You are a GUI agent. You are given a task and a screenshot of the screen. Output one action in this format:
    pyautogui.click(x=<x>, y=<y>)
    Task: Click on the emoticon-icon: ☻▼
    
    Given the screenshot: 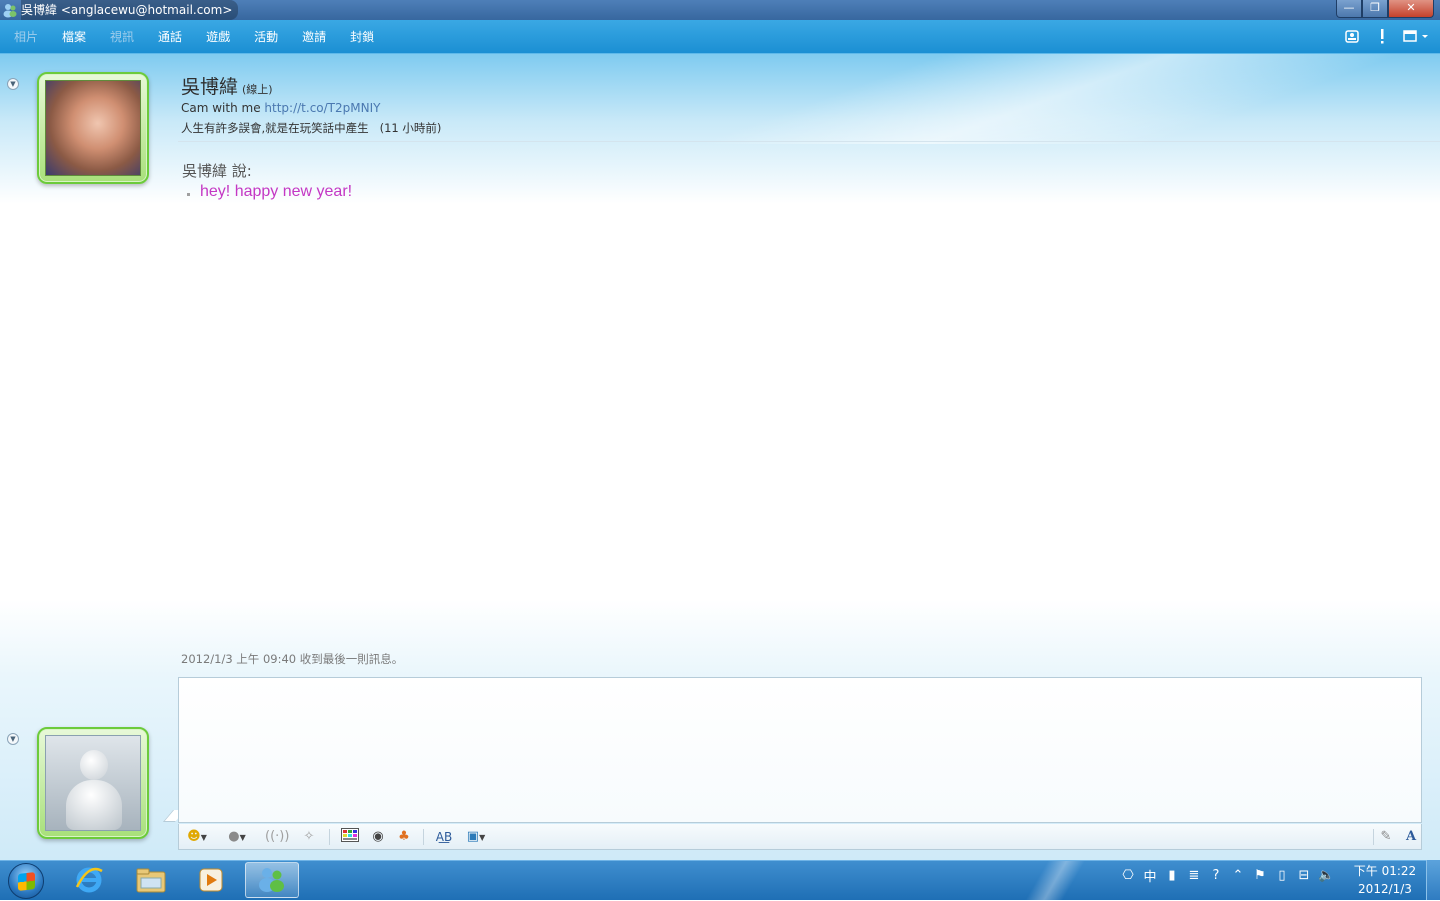 What is the action you would take?
    pyautogui.click(x=197, y=837)
    